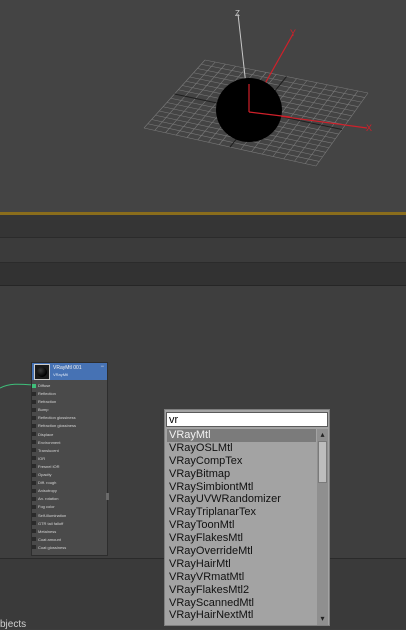 The width and height of the screenshot is (406, 630). I want to click on search-result-item: VRayMtl, so click(241, 435).